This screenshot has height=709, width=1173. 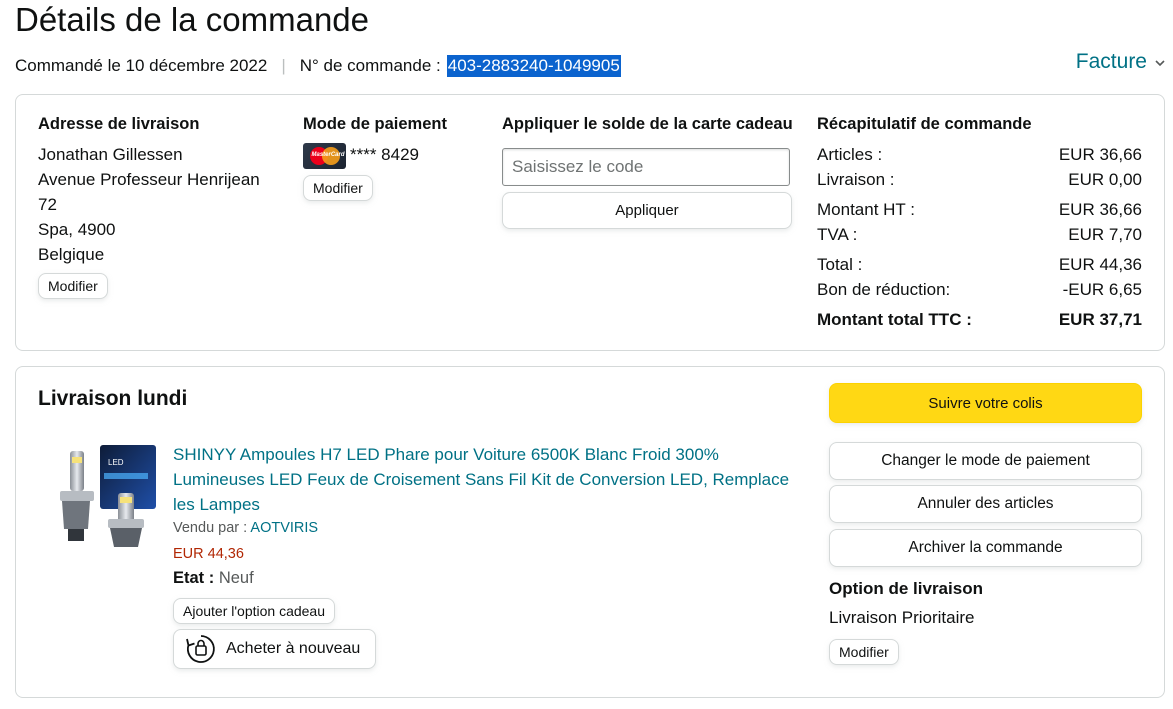 What do you see at coordinates (985, 548) in the screenshot?
I see `archive-order-button: Archiver la commande` at bounding box center [985, 548].